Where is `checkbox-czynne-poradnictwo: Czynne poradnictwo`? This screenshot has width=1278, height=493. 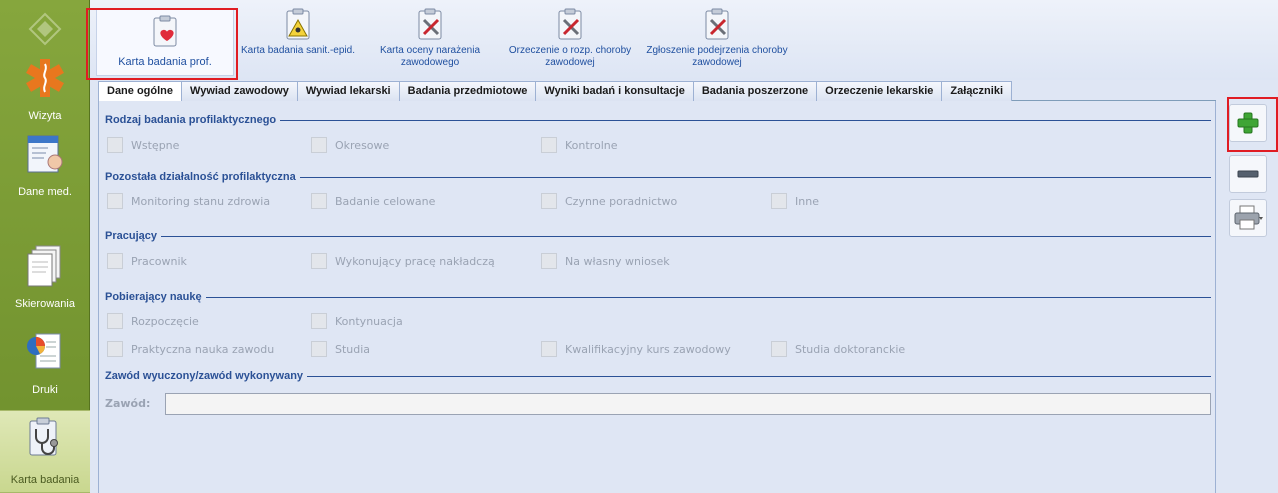
checkbox-czynne-poradnictwo: Czynne poradnictwo is located at coordinates (609, 201).